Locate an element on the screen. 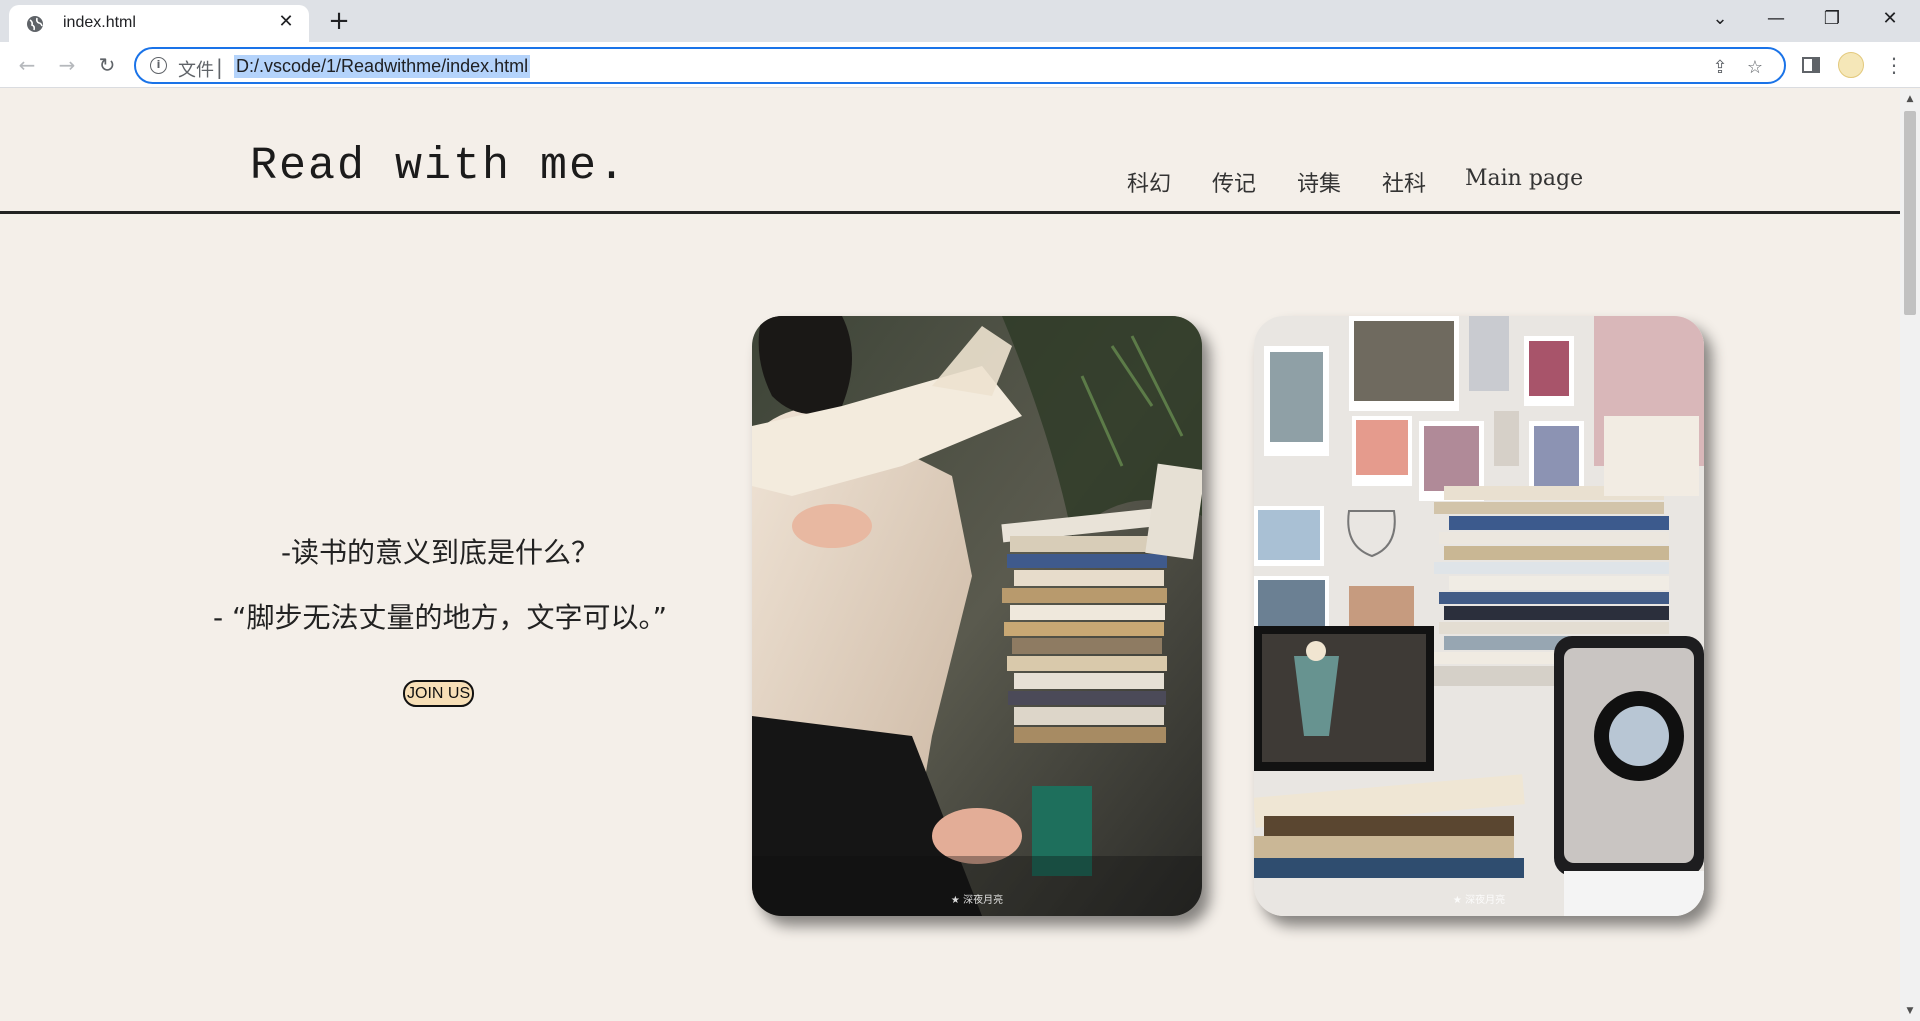 The height and width of the screenshot is (1021, 1920). hero-question: -读书的意义到底是什么？ is located at coordinates (440, 552).